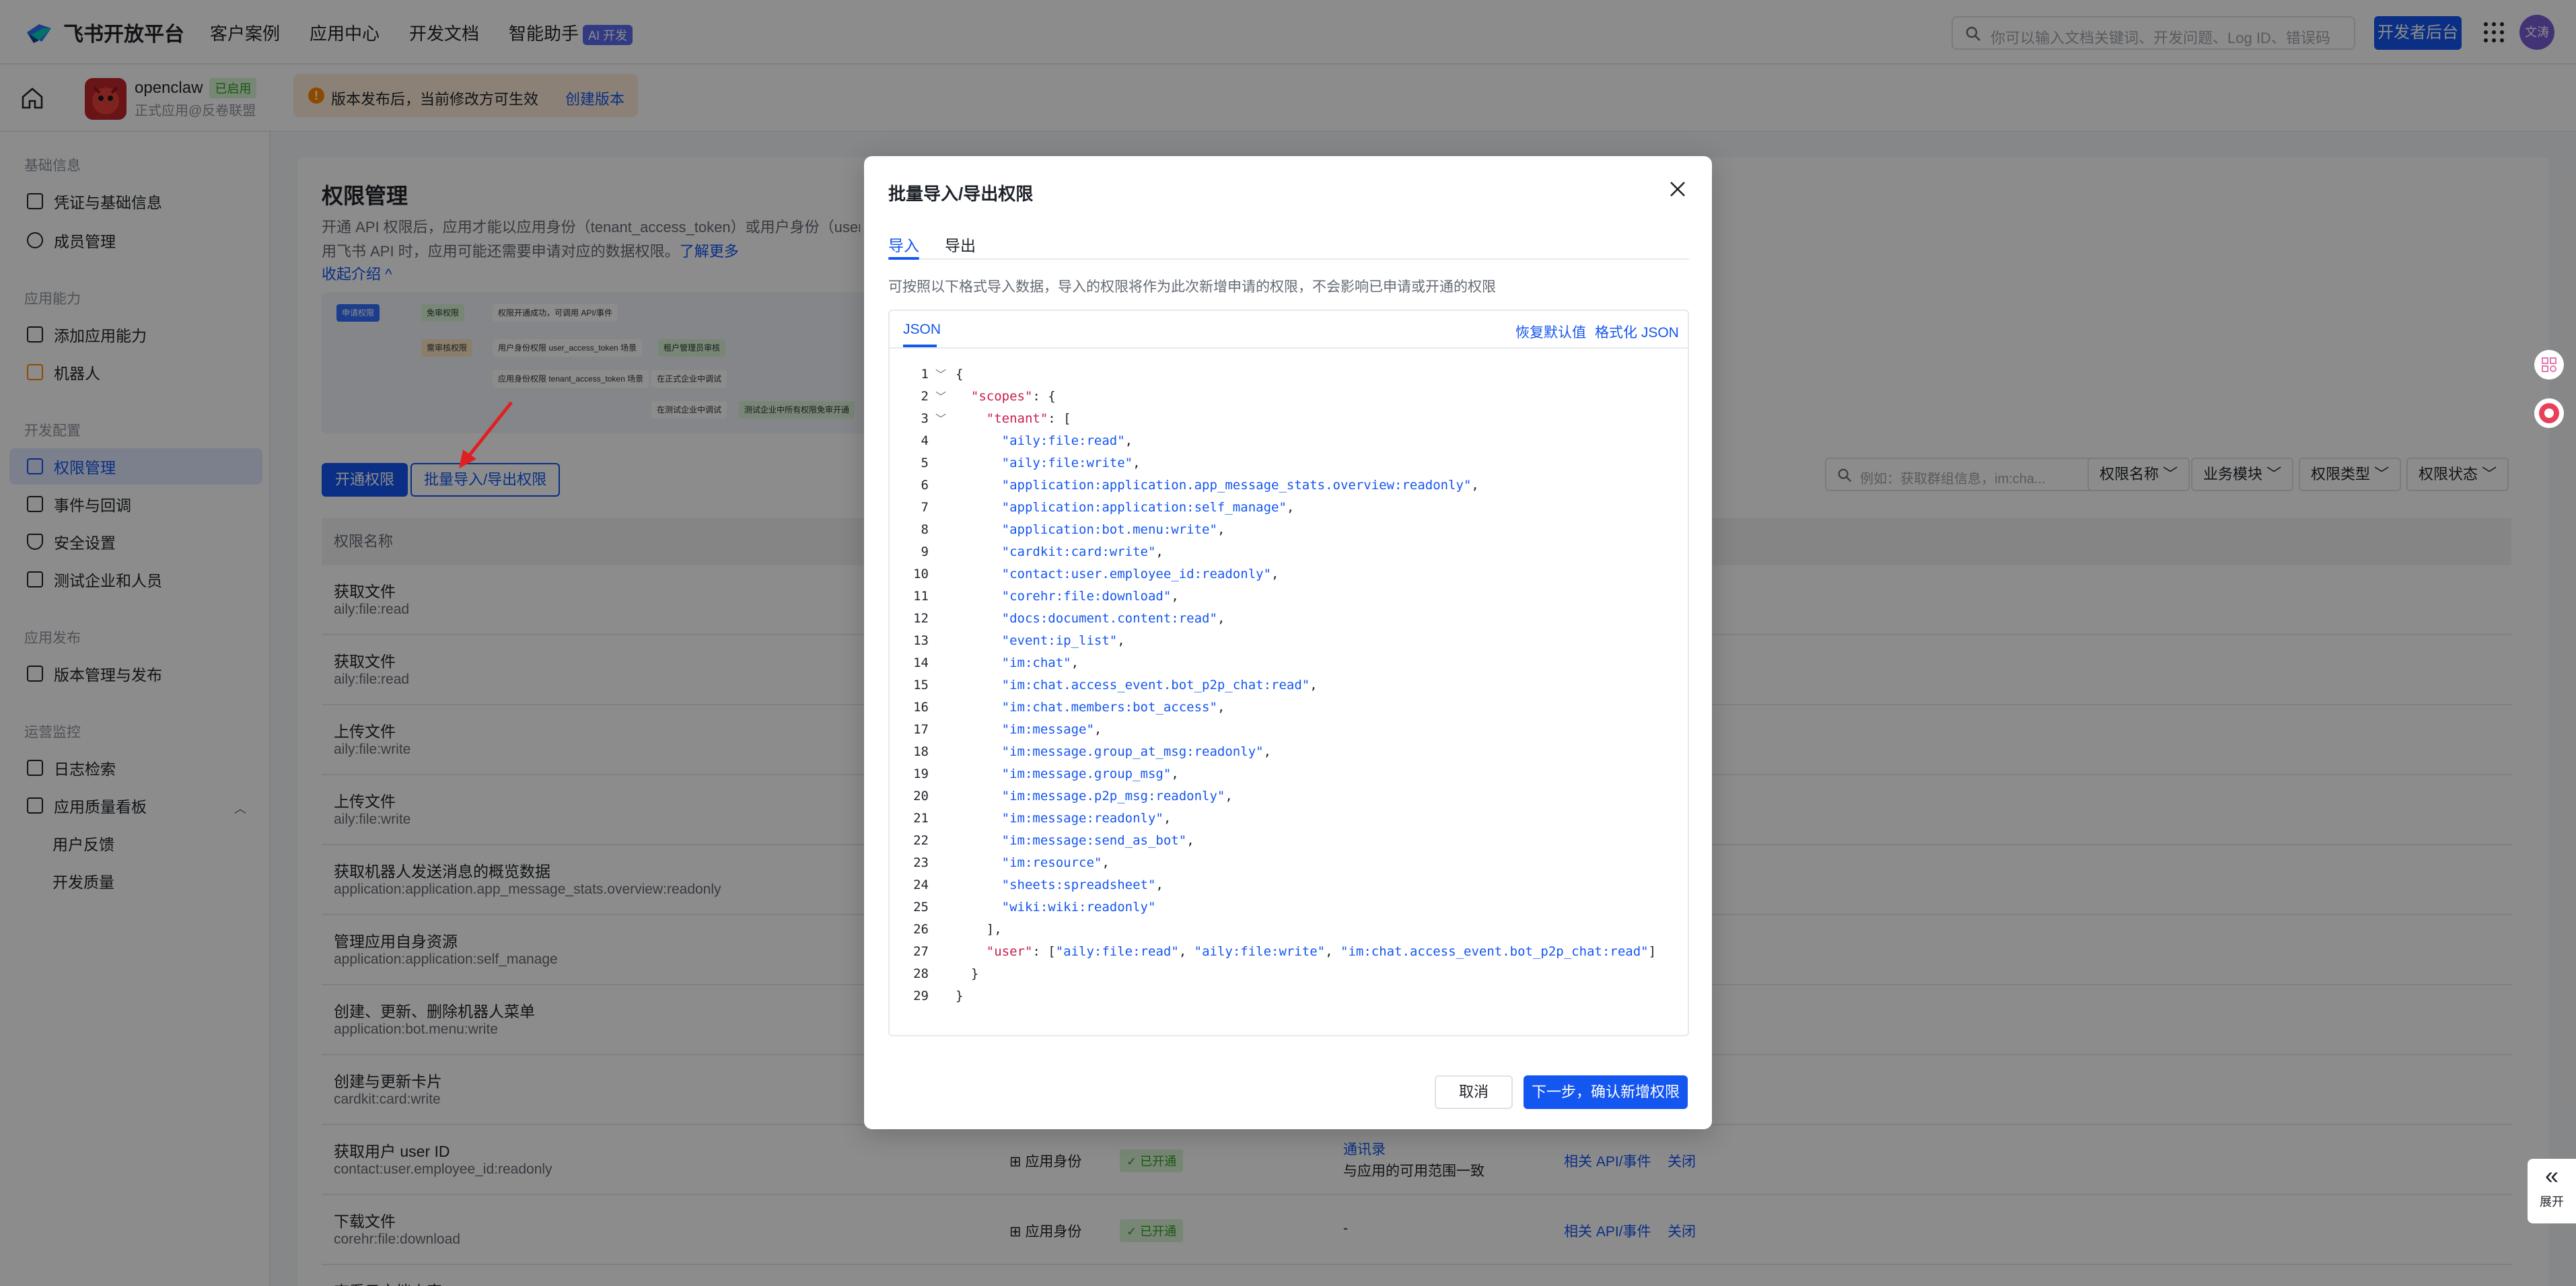  Describe the element at coordinates (1474, 1092) in the screenshot. I see `cancel-button: 取消` at that location.